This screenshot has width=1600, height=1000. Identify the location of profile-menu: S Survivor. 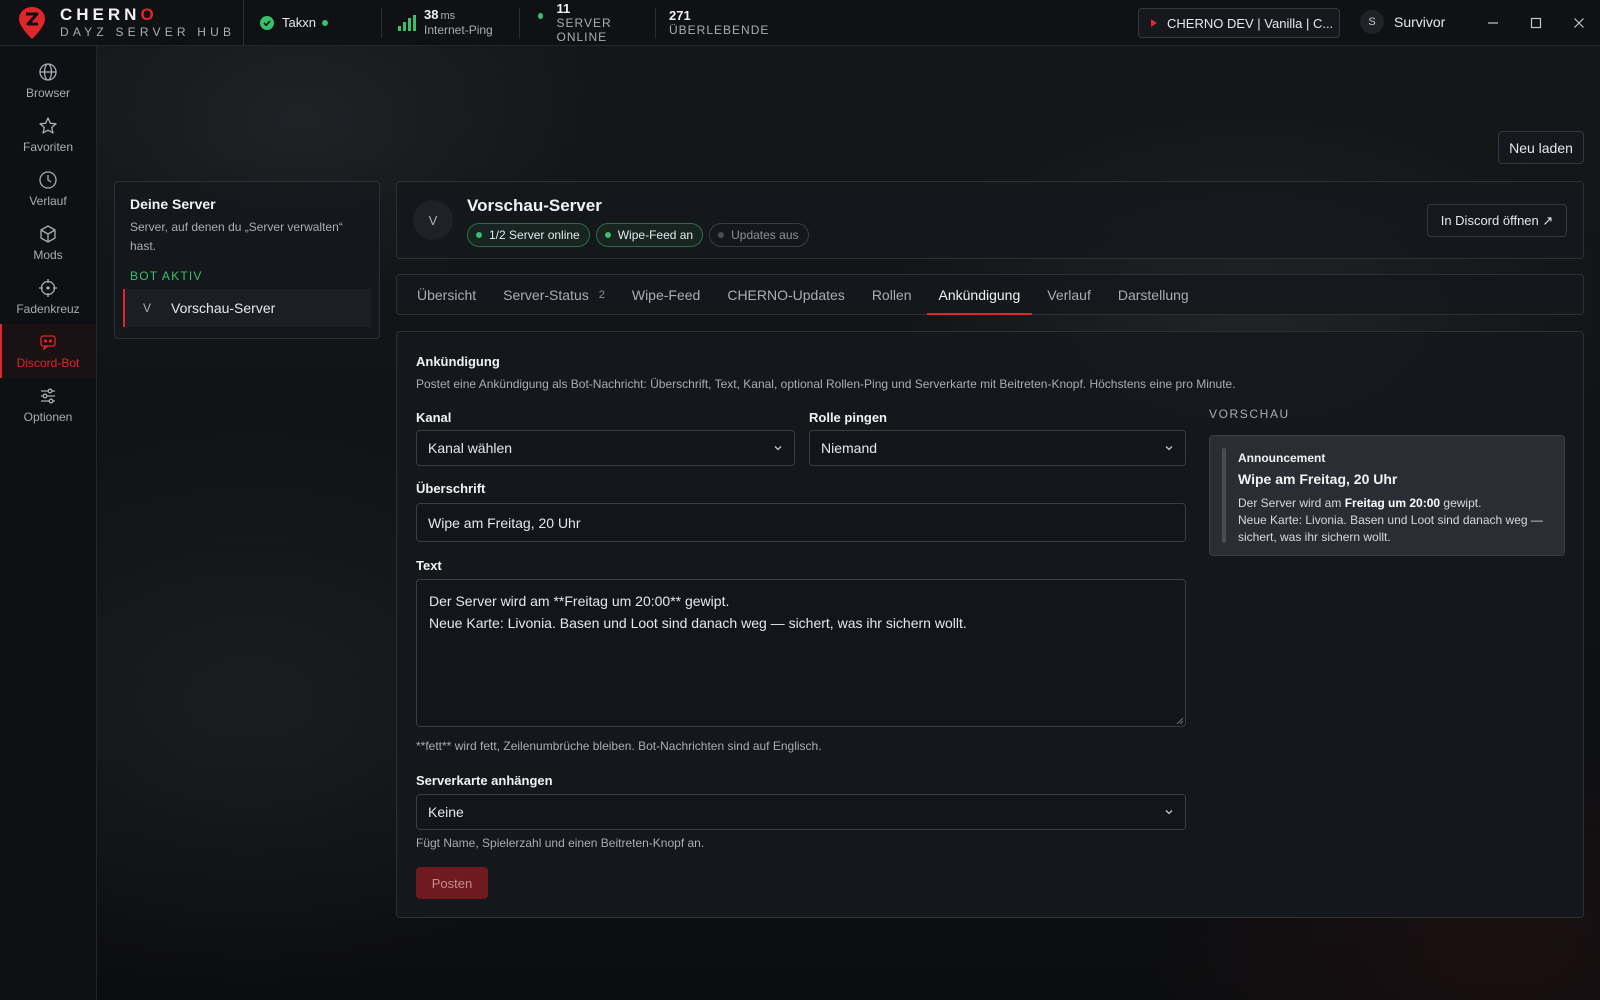
(1402, 22).